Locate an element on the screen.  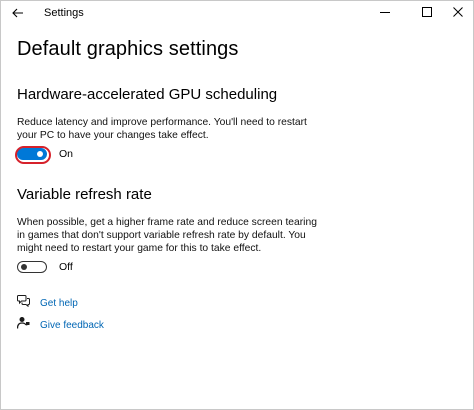
title-bar: Settings is located at coordinates (237, 14).